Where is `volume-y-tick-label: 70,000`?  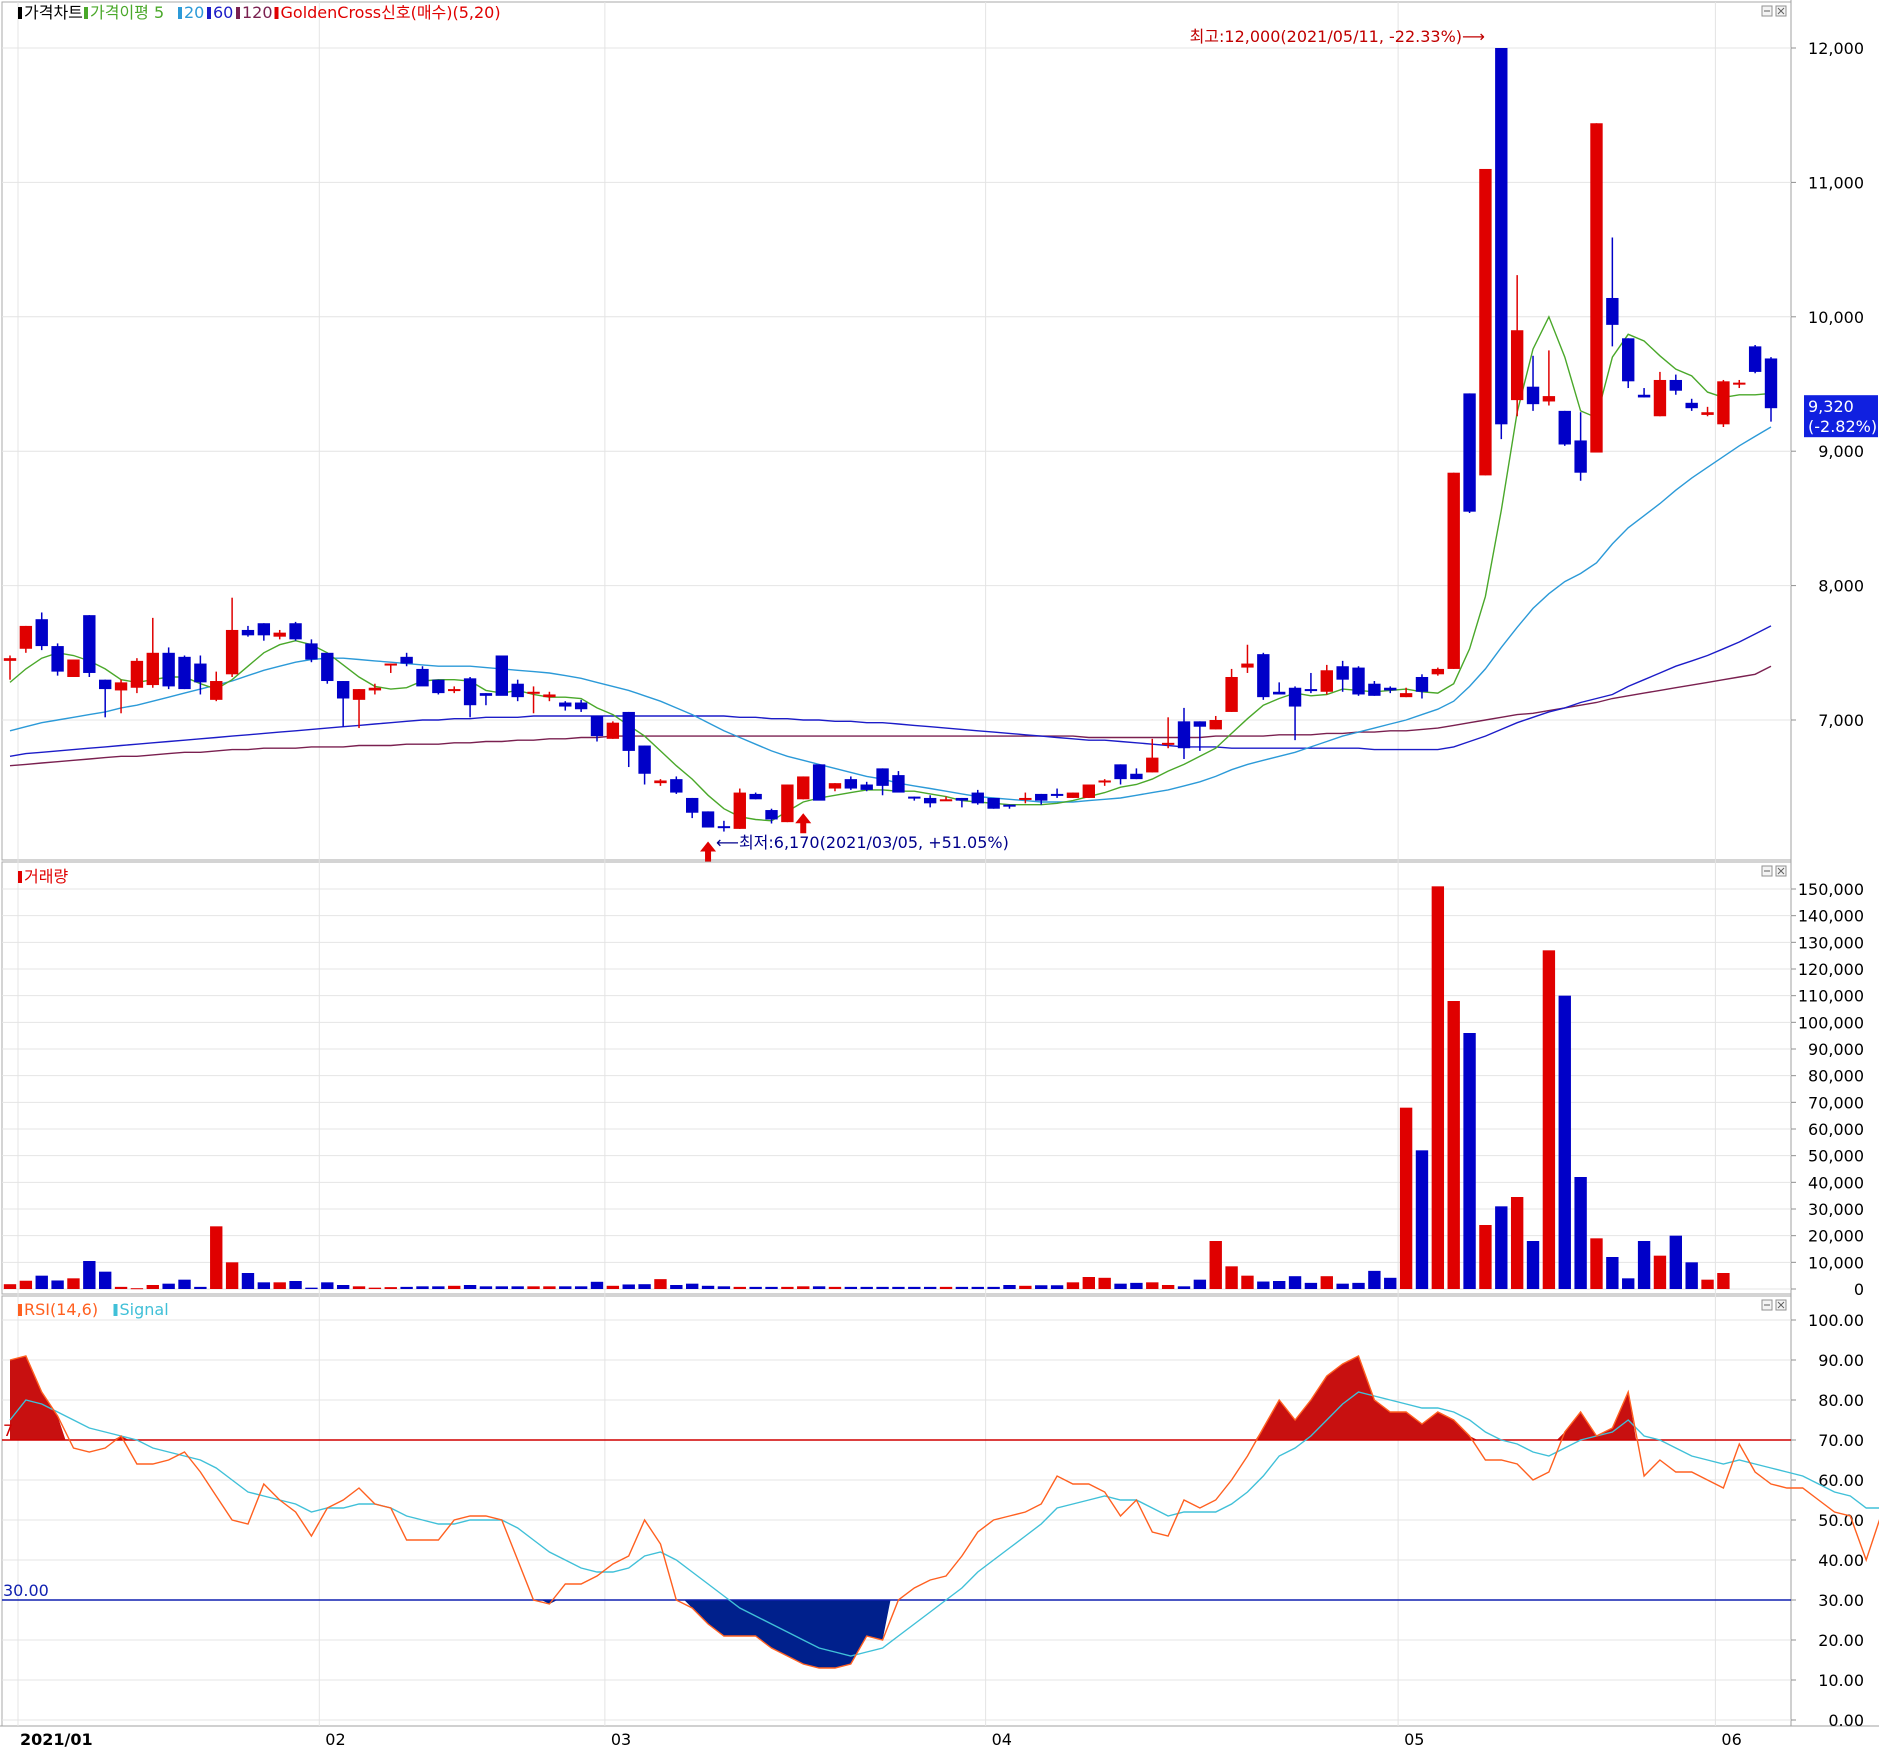
volume-y-tick-label: 70,000 is located at coordinates (1836, 1102).